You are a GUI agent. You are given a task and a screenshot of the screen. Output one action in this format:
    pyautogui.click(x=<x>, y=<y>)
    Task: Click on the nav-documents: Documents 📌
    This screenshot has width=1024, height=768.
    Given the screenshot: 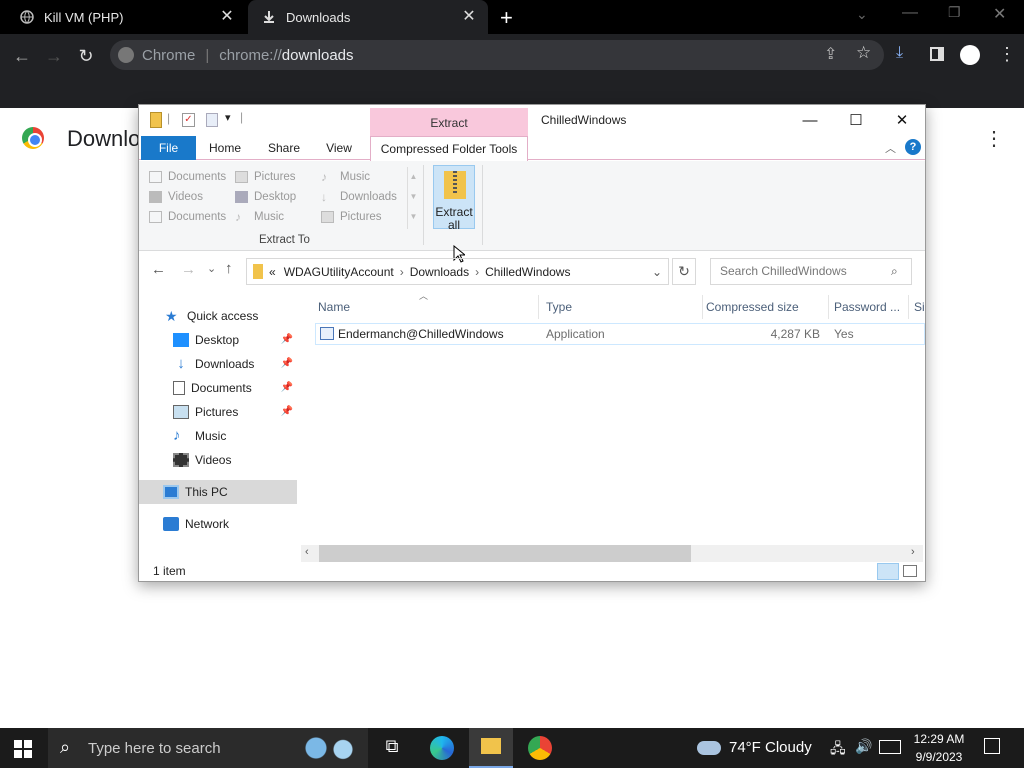 What is the action you would take?
    pyautogui.click(x=218, y=388)
    